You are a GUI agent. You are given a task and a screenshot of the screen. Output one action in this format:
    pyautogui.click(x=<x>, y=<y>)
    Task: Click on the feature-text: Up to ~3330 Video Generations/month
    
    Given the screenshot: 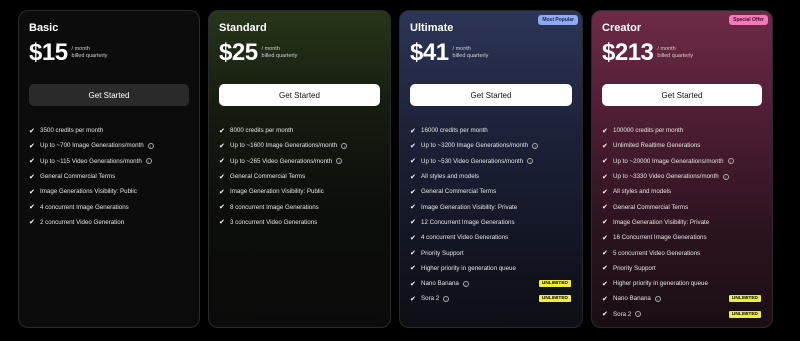 What is the action you would take?
    pyautogui.click(x=666, y=177)
    